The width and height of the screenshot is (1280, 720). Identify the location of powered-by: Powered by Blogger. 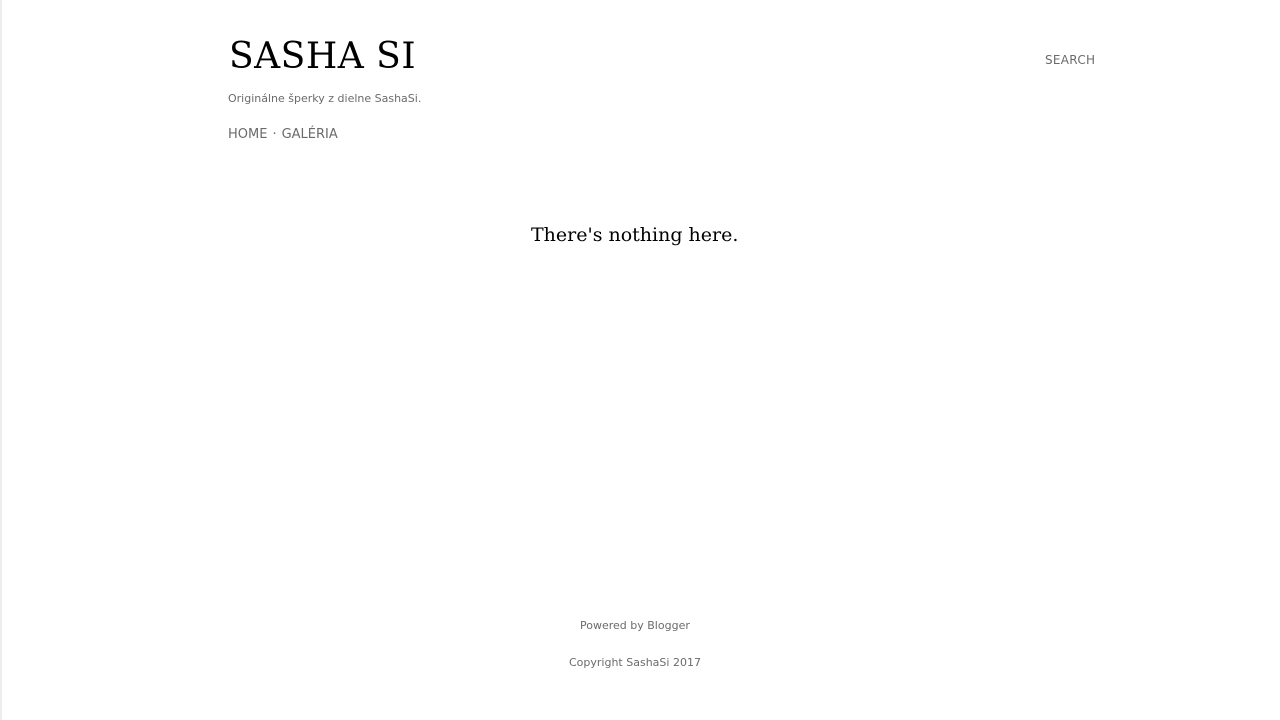
(635, 625).